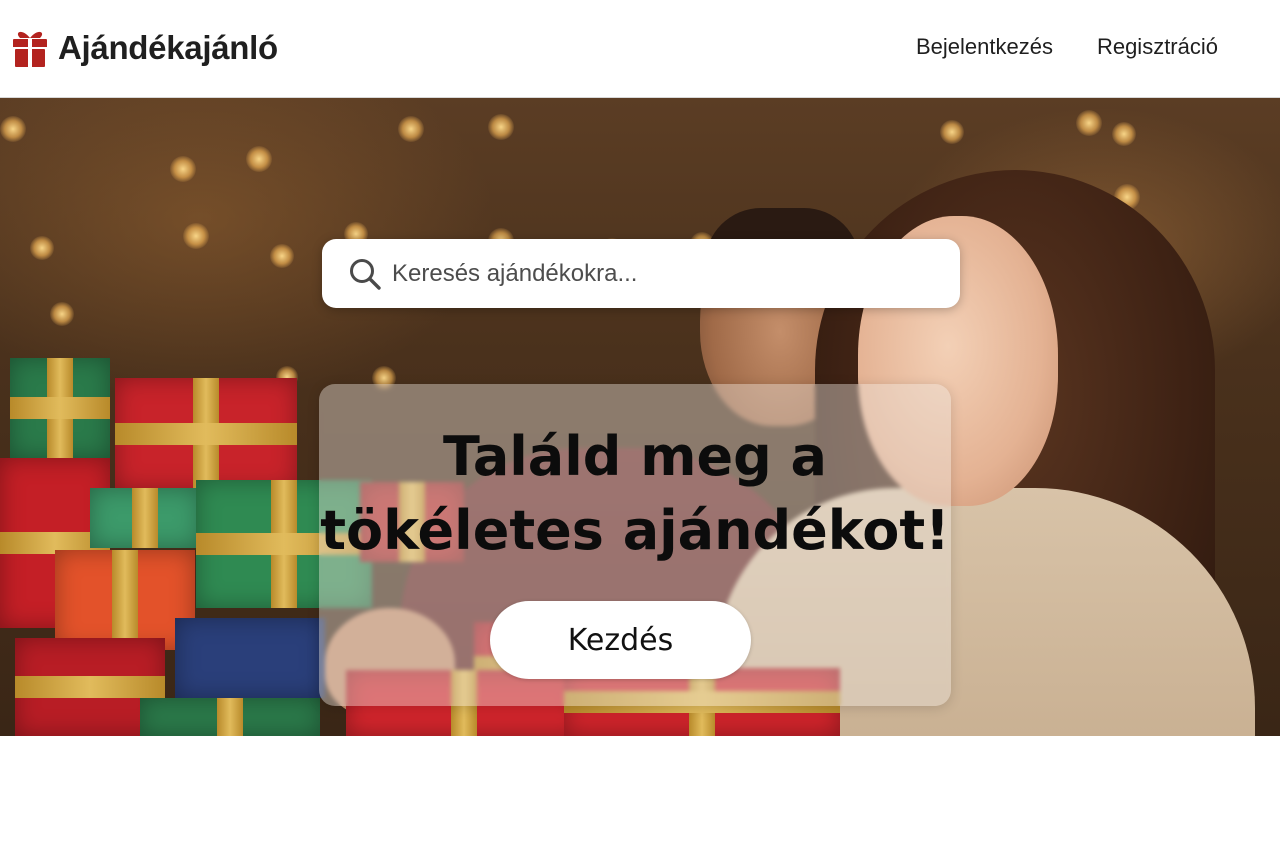 The width and height of the screenshot is (1280, 853). Describe the element at coordinates (640, 49) in the screenshot. I see `site-header: Ajándékajánló Bejelentkezés Regisztráció` at that location.